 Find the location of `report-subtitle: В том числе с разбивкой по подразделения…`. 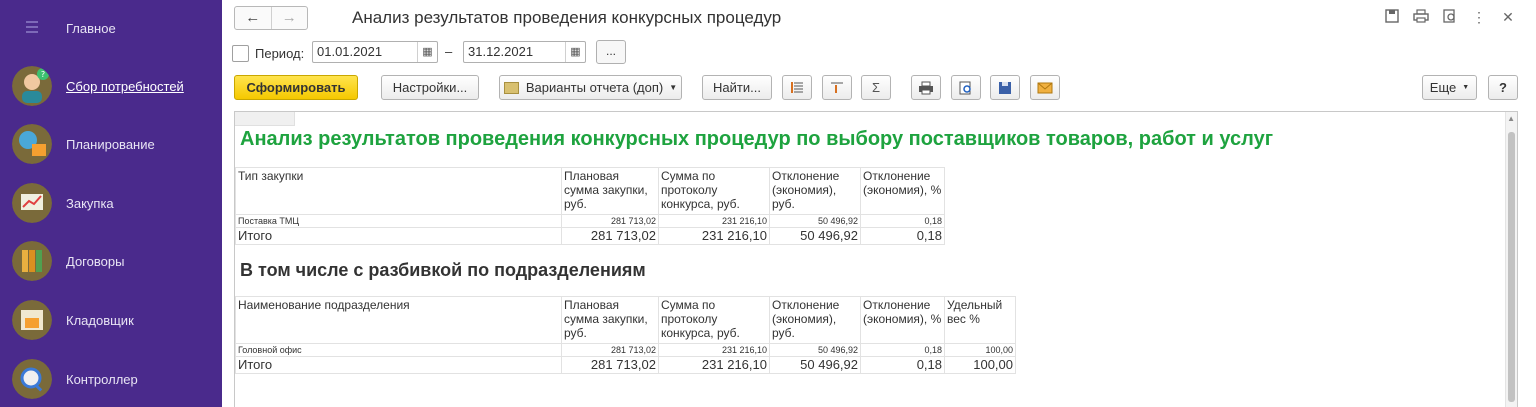

report-subtitle: В том числе с разбивкой по подразделения… is located at coordinates (443, 270).